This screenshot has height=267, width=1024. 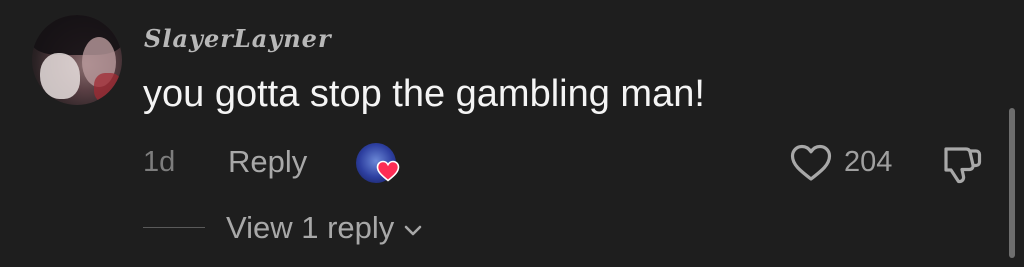 I want to click on username: SlayerLayner, so click(x=238, y=38).